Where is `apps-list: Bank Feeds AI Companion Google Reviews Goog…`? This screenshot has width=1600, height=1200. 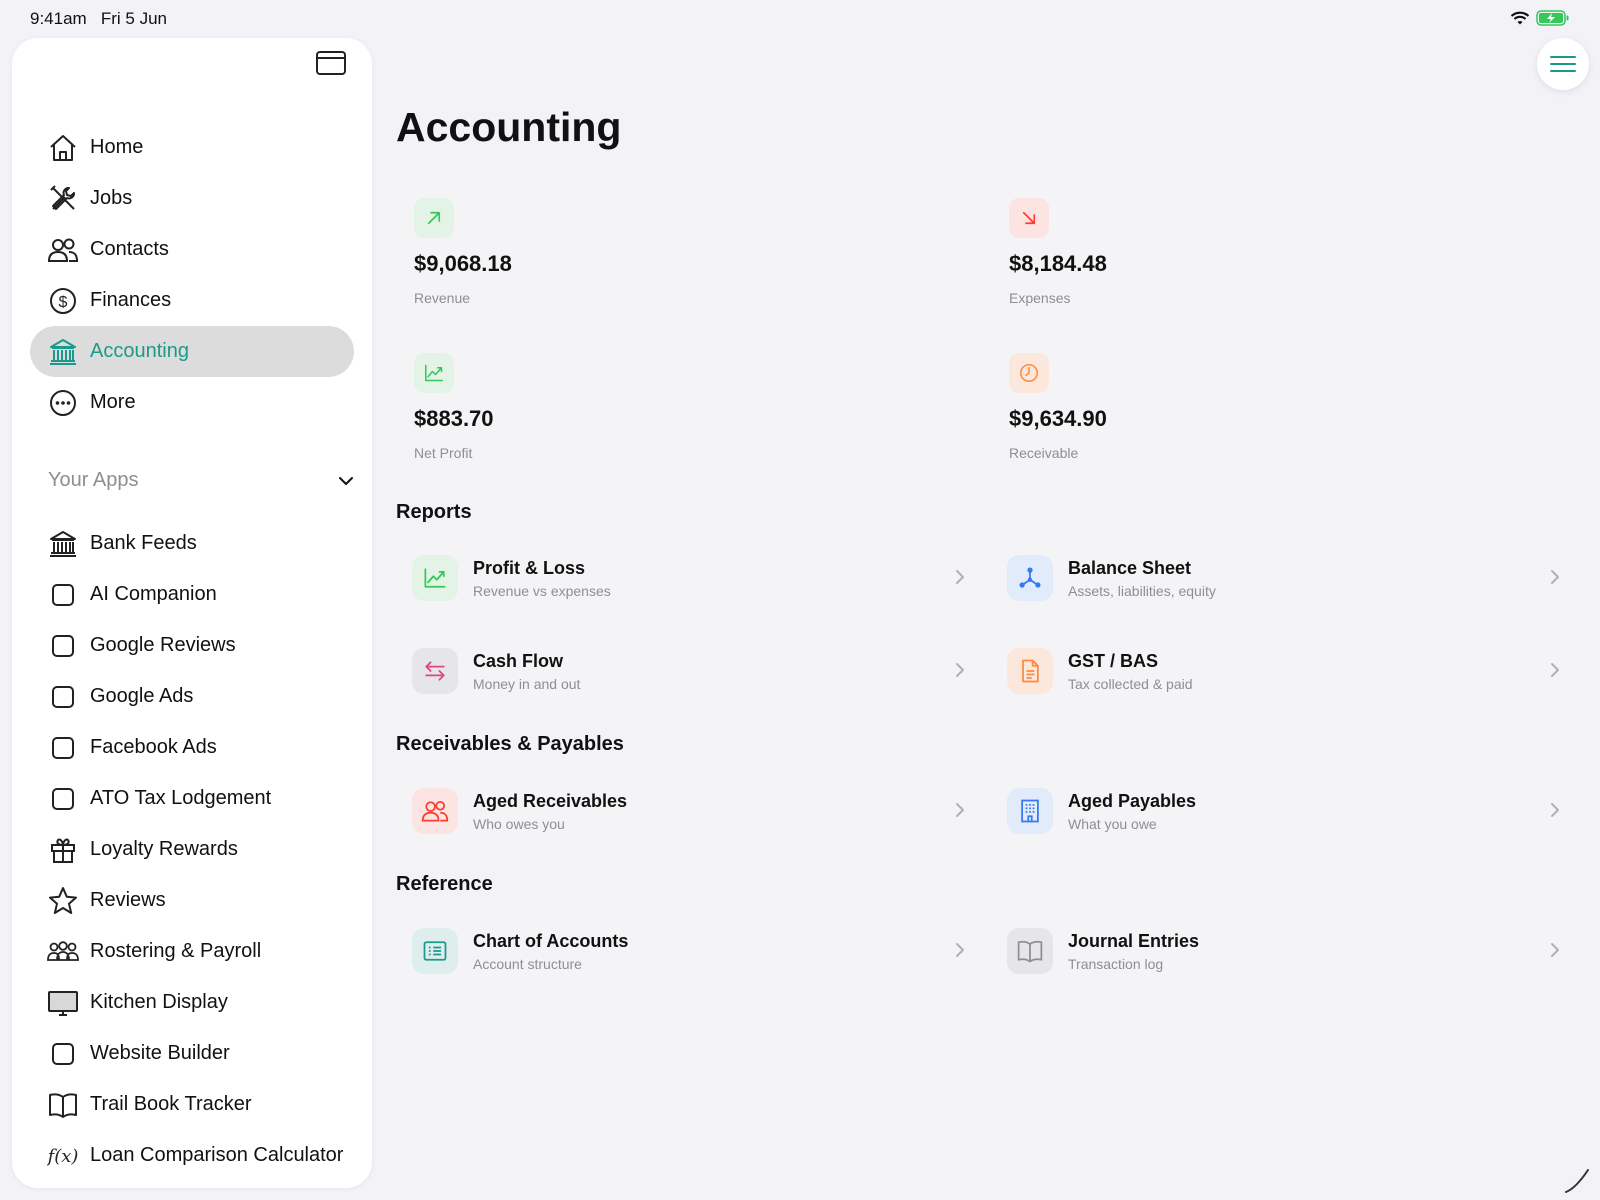 apps-list: Bank Feeds AI Companion Google Reviews Goog… is located at coordinates (192, 853).